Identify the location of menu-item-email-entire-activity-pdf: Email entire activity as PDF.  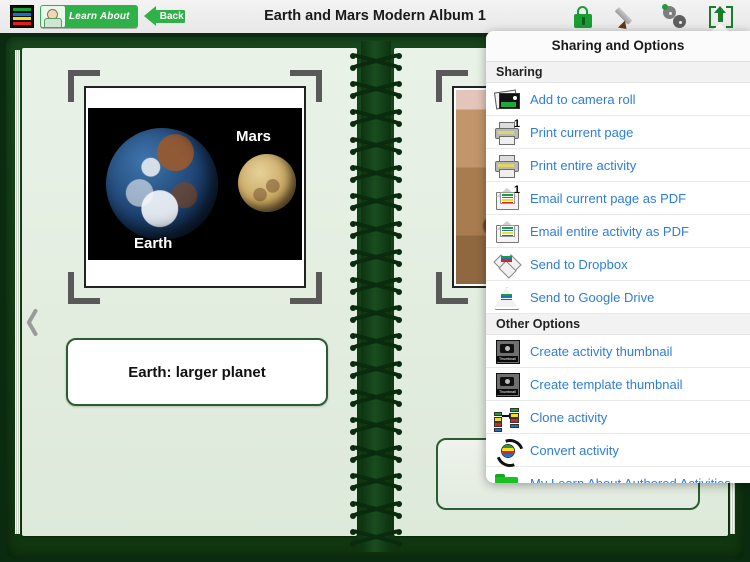
(618, 231).